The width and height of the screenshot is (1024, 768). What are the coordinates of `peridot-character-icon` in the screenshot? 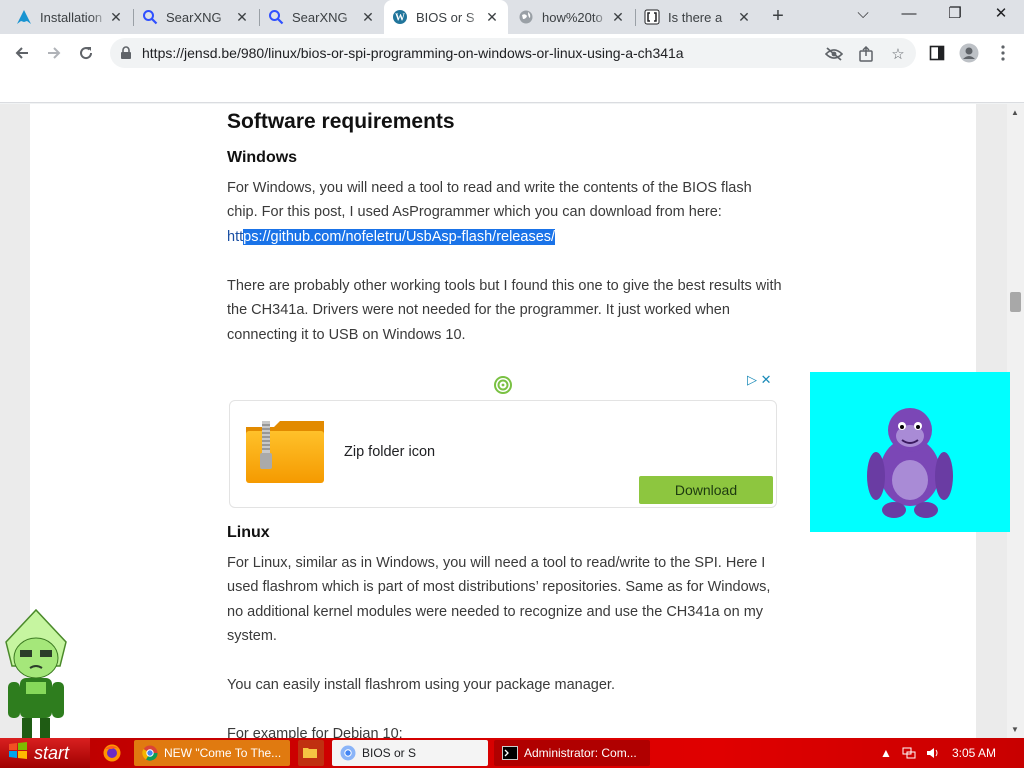 It's located at (36, 674).